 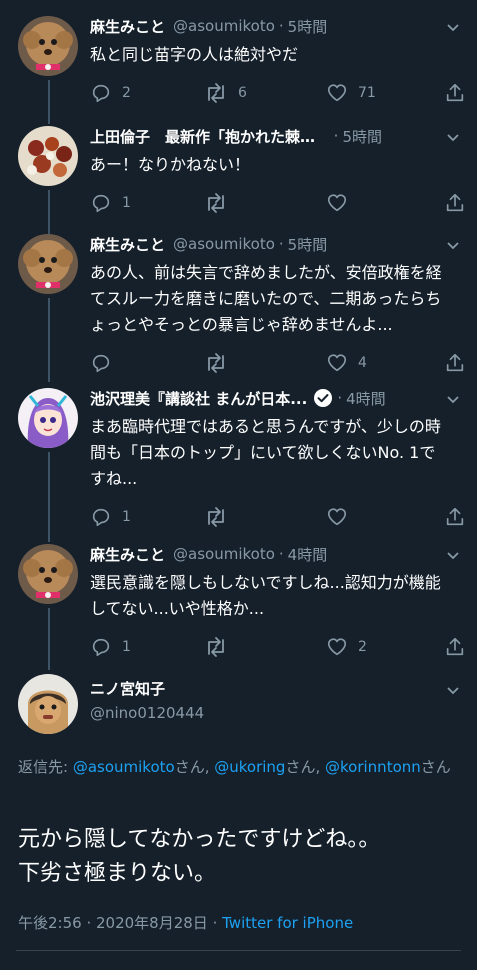 What do you see at coordinates (277, 363) in the screenshot?
I see `tweet-actions: 4` at bounding box center [277, 363].